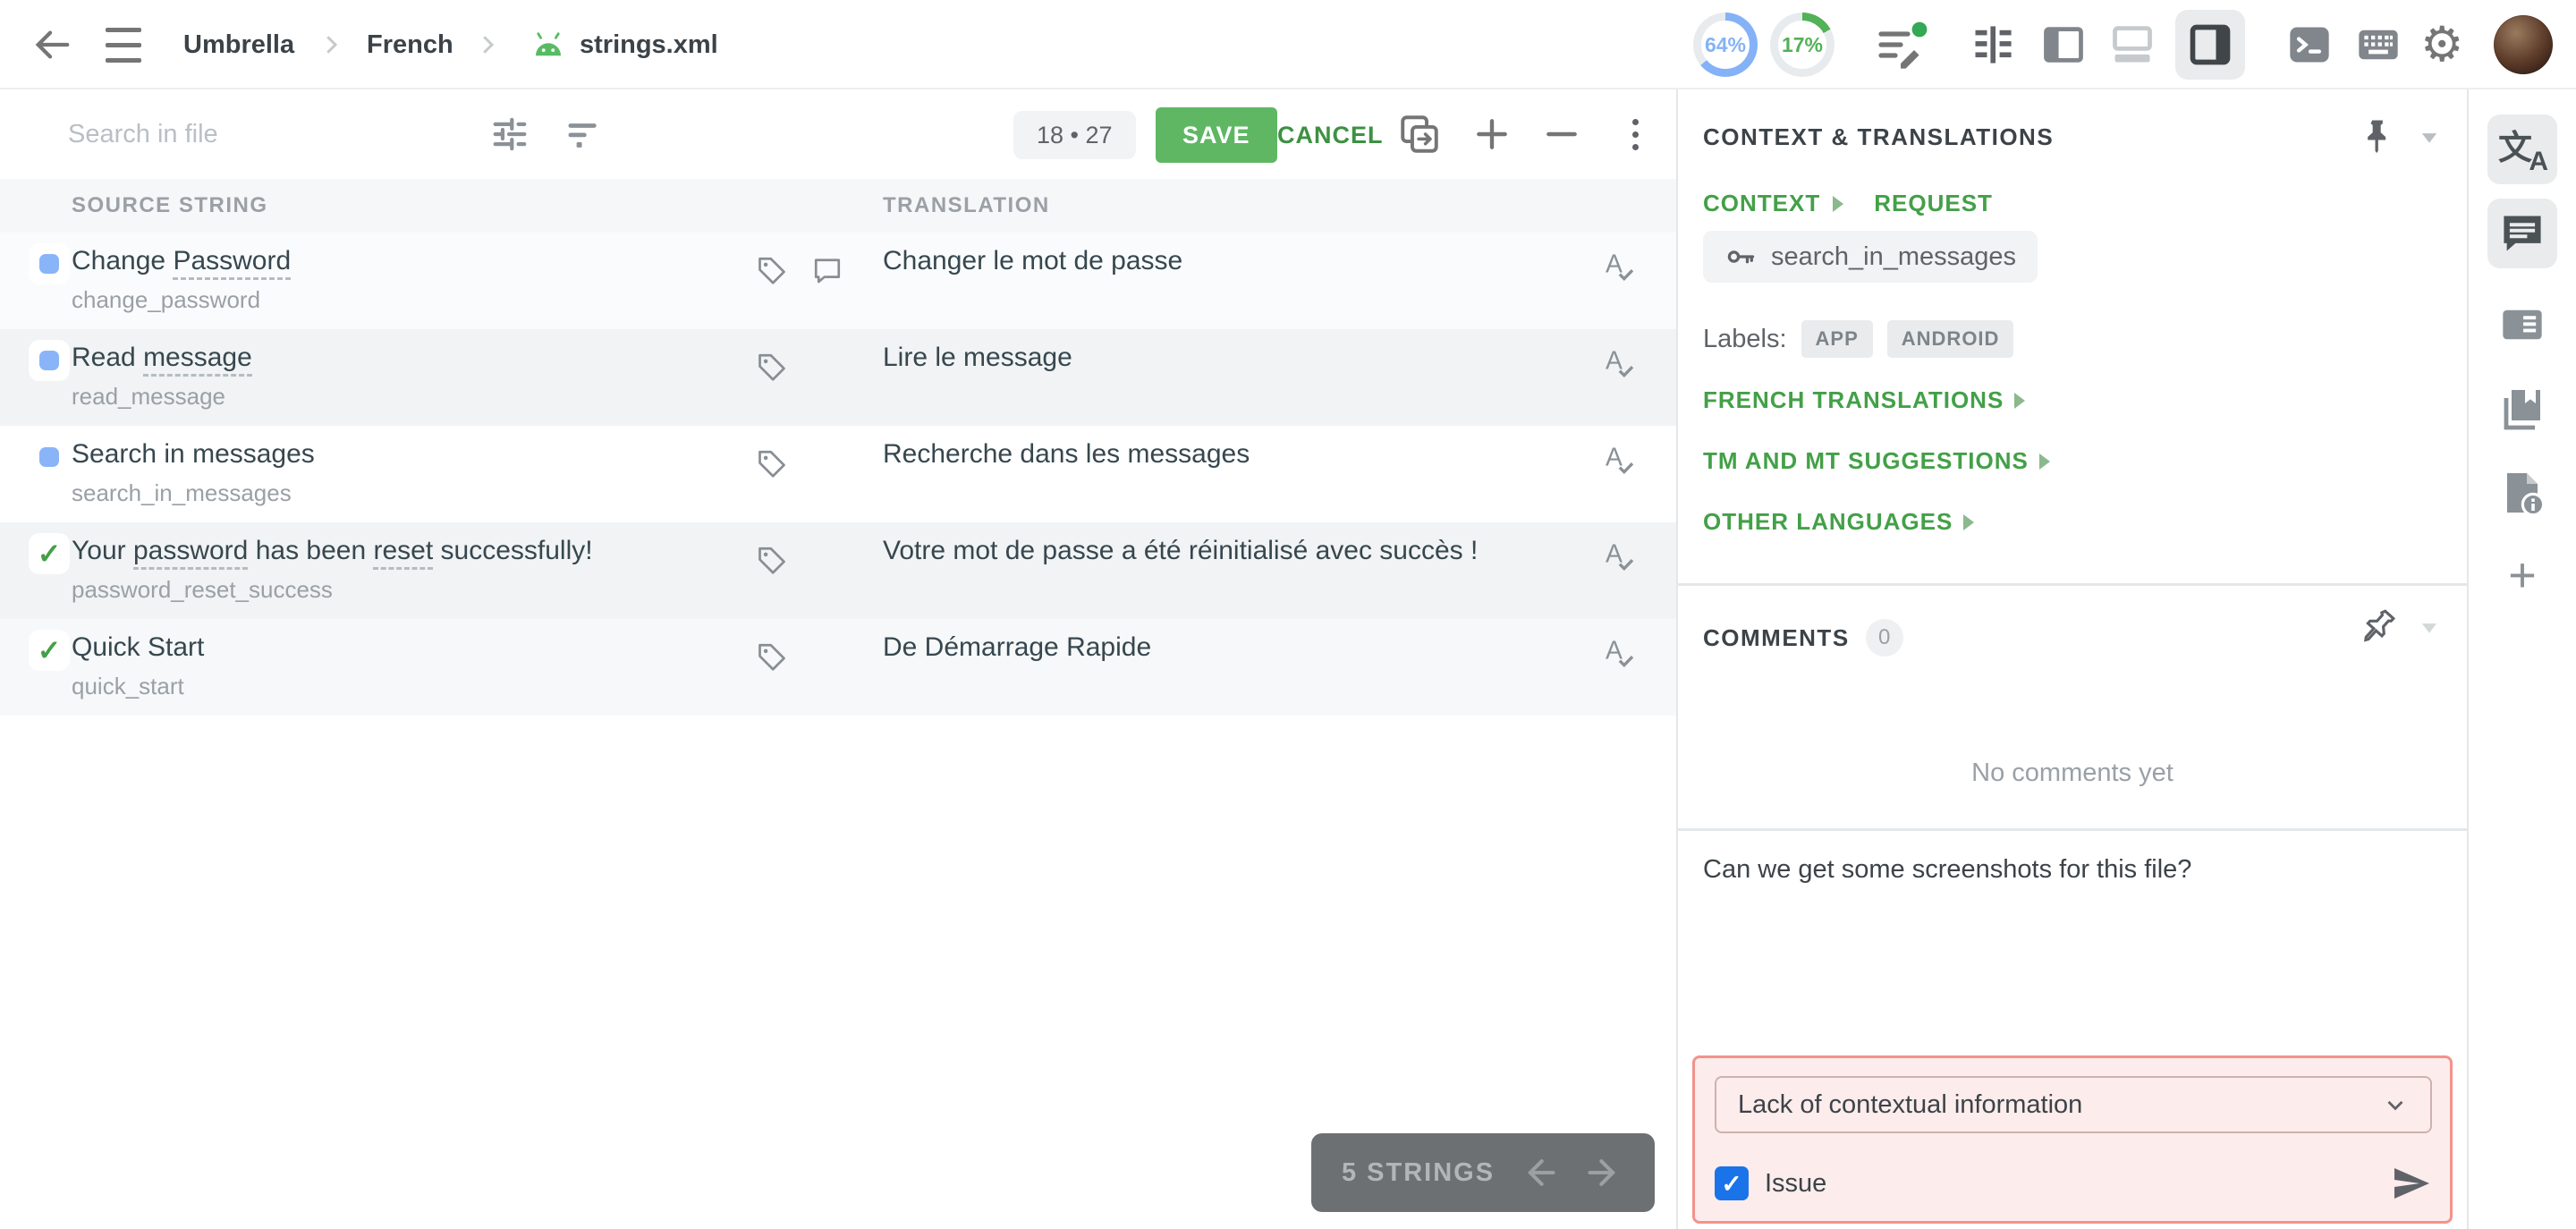  I want to click on strings-count-label: 5 STRINGS, so click(1419, 1172).